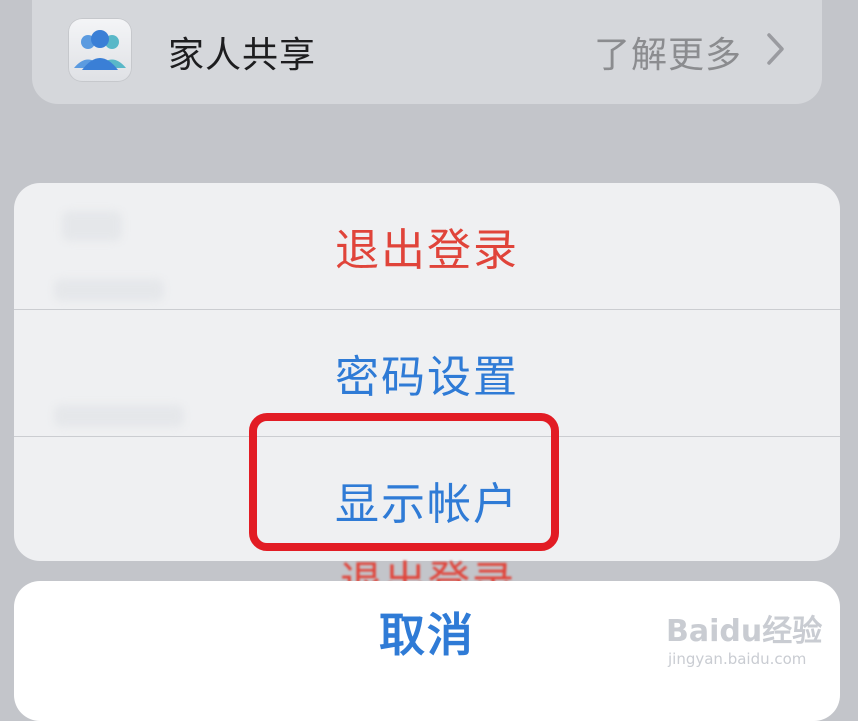 The width and height of the screenshot is (858, 721). What do you see at coordinates (668, 52) in the screenshot?
I see `learn-more-link: 了解更多` at bounding box center [668, 52].